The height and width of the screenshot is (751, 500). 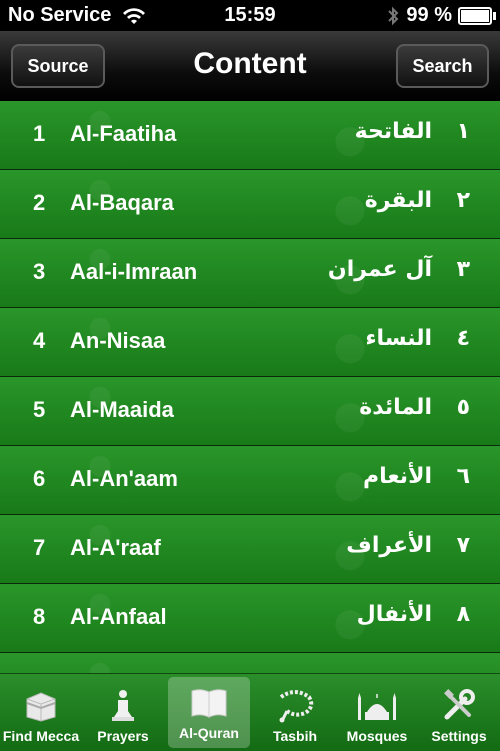 What do you see at coordinates (39, 547) in the screenshot?
I see `surah-number: 7` at bounding box center [39, 547].